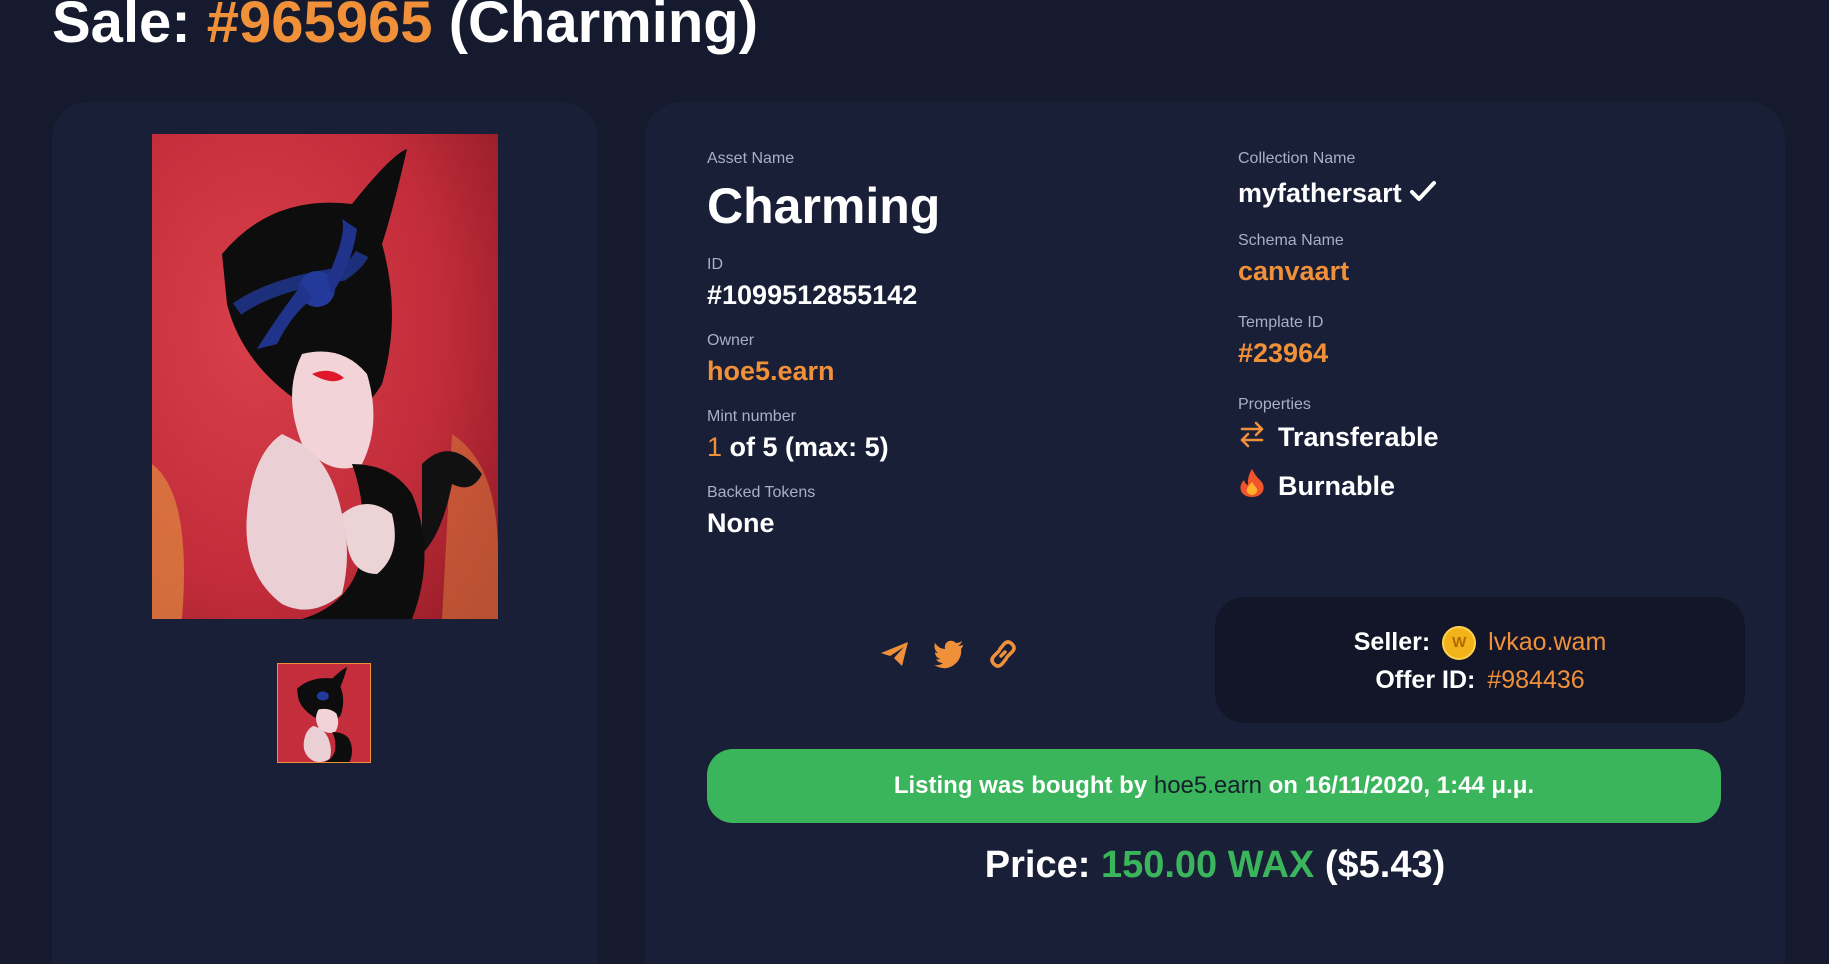  I want to click on title-asset: (Charming), so click(603, 27).